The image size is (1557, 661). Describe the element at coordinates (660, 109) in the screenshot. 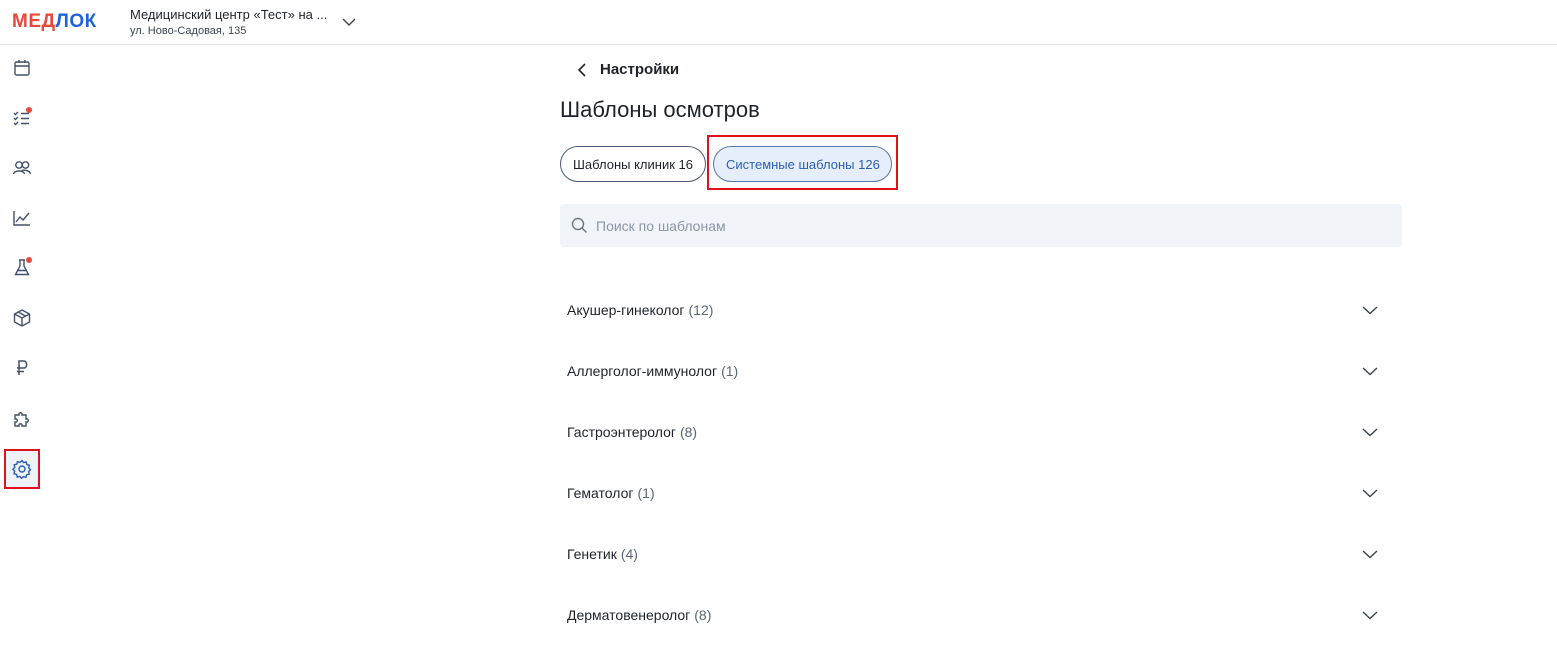

I see `page-title: Шаблоны осмотров` at that location.